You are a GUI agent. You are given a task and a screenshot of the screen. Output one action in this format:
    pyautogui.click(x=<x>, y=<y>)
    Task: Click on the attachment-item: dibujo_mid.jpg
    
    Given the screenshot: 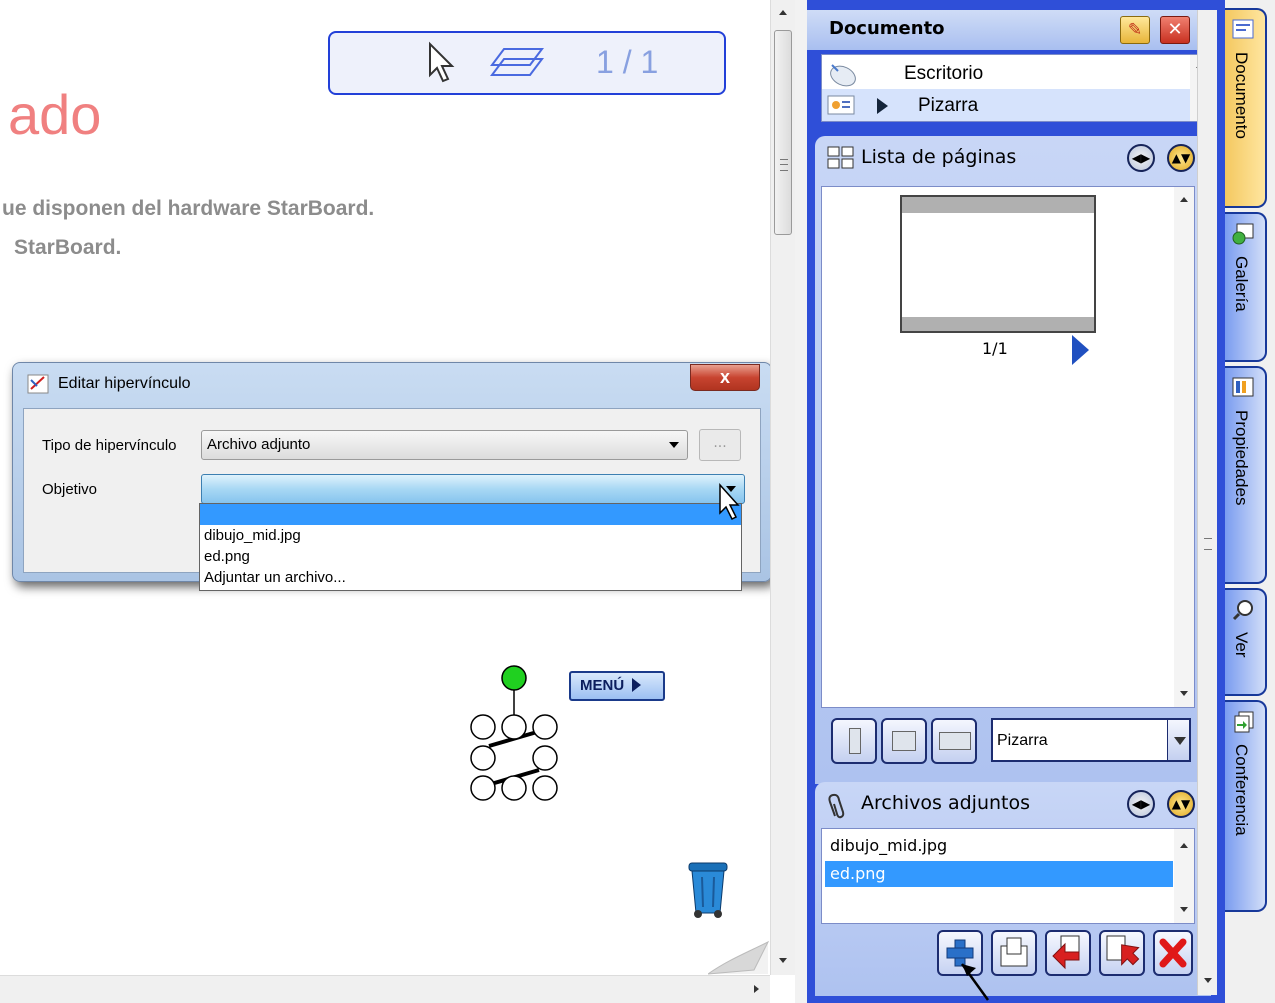 What is the action you would take?
    pyautogui.click(x=999, y=846)
    